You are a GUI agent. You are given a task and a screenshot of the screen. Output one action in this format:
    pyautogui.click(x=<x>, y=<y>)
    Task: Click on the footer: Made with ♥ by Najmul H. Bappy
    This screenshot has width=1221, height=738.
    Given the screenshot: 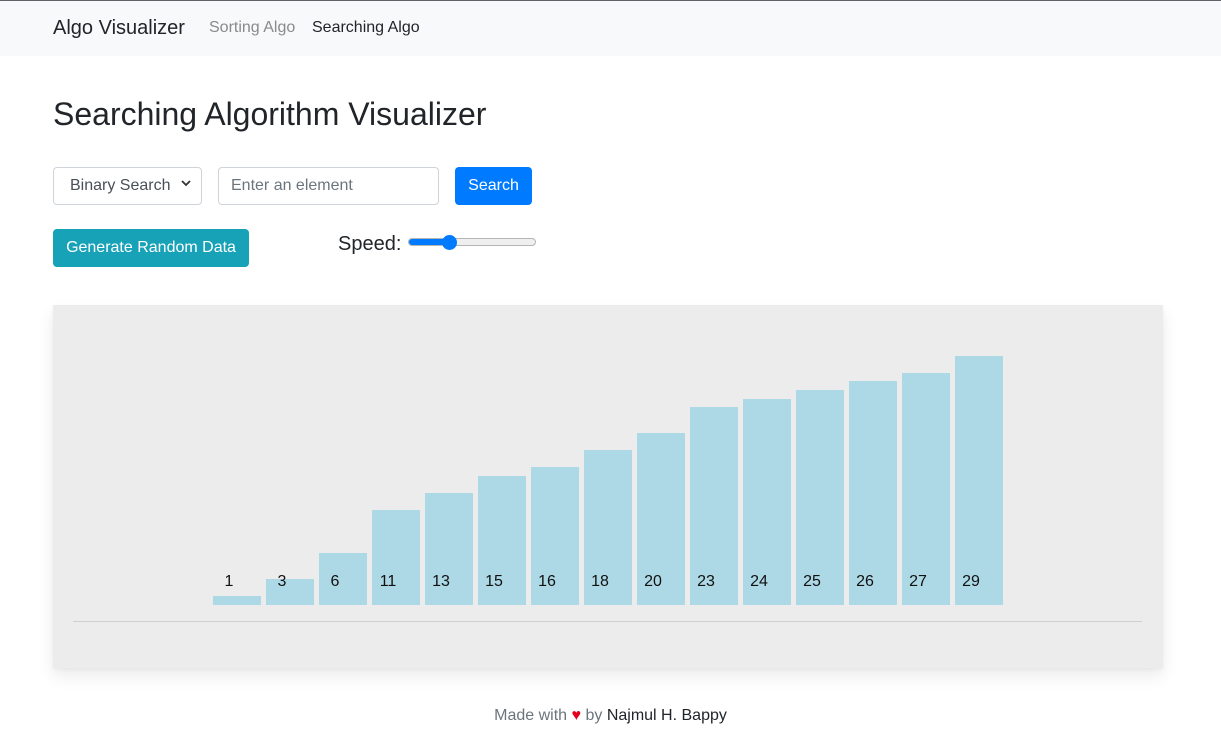 What is the action you would take?
    pyautogui.click(x=610, y=716)
    